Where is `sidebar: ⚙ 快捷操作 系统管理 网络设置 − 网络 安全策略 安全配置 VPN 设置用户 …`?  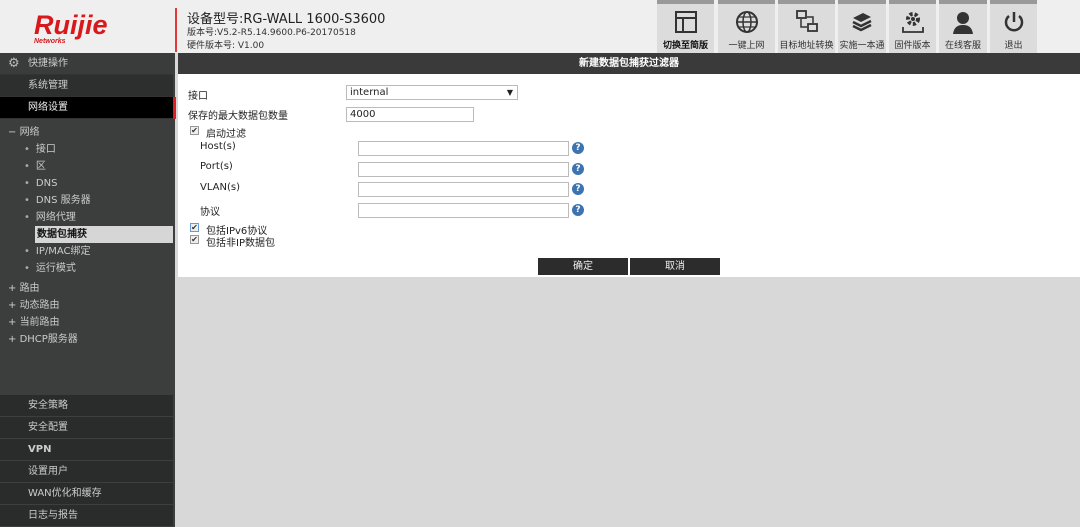
sidebar: ⚙ 快捷操作 系统管理 网络设置 − 网络 安全策略 安全配置 VPN 设置用户 … is located at coordinates (87, 290).